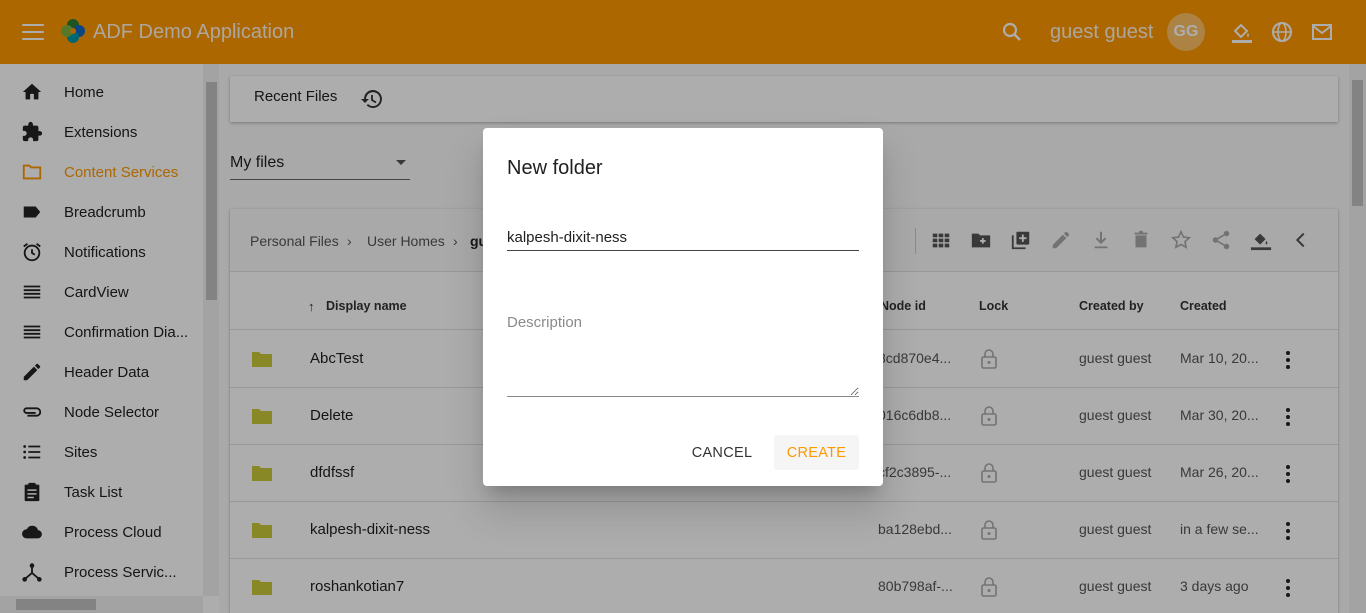  I want to click on create-button: CREATE, so click(816, 452).